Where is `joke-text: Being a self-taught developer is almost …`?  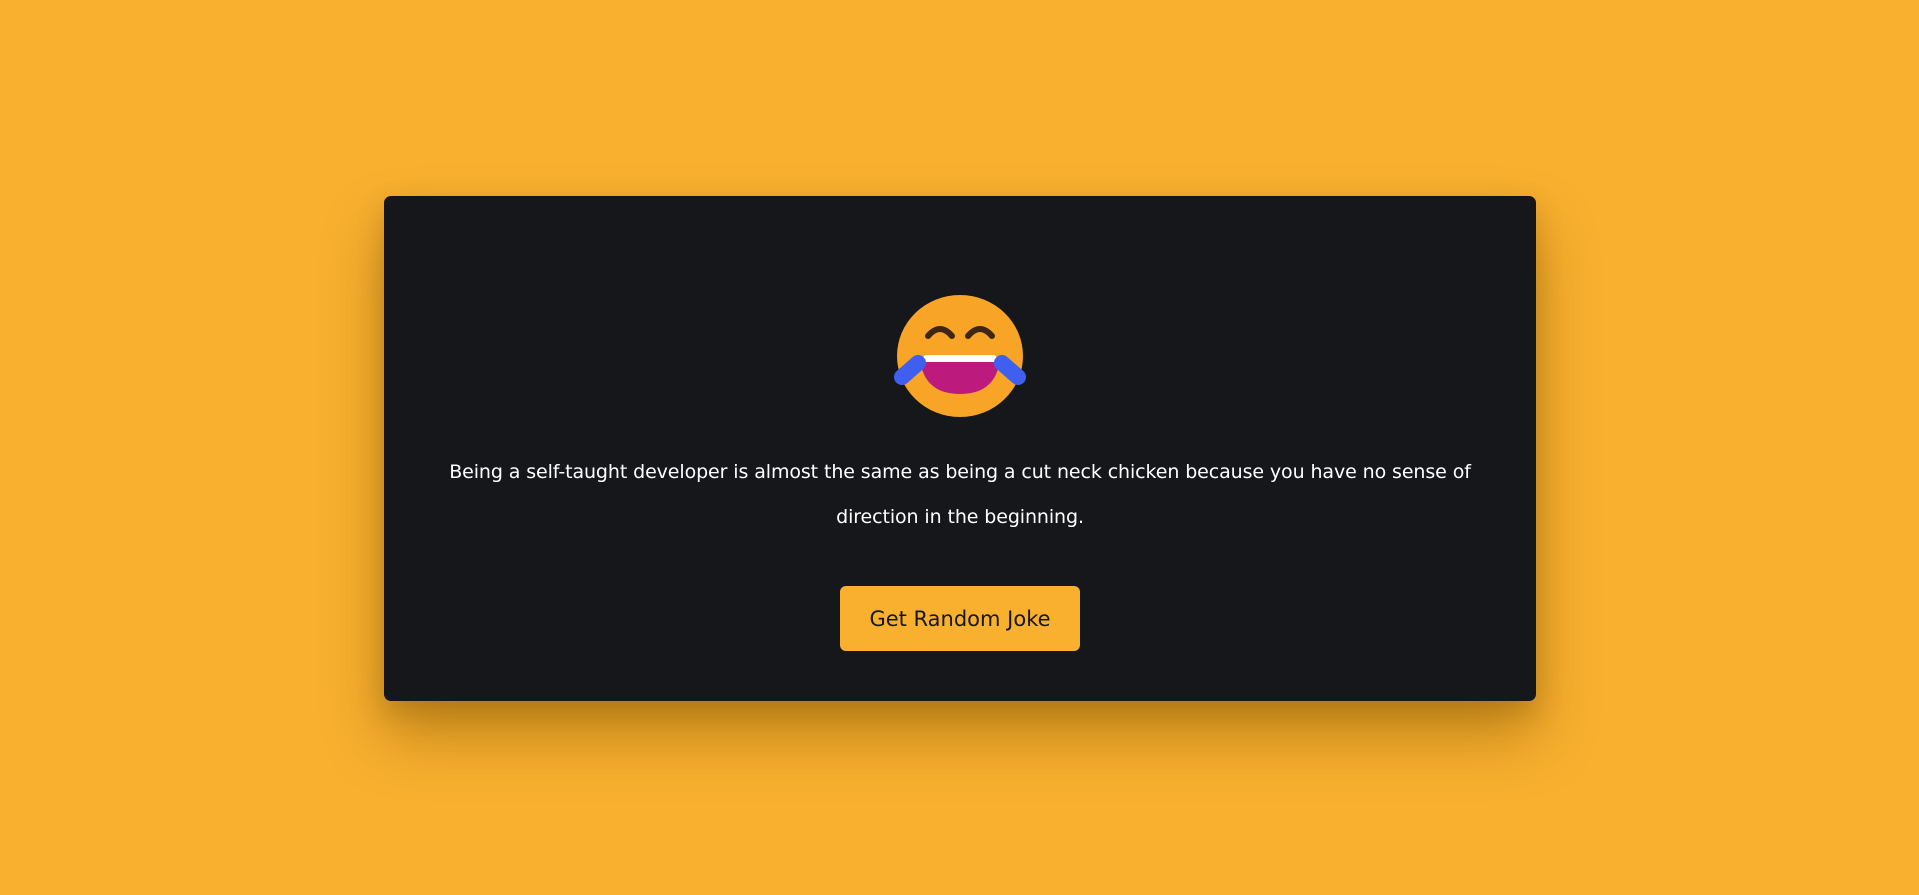 joke-text: Being a self-taught developer is almost … is located at coordinates (960, 494).